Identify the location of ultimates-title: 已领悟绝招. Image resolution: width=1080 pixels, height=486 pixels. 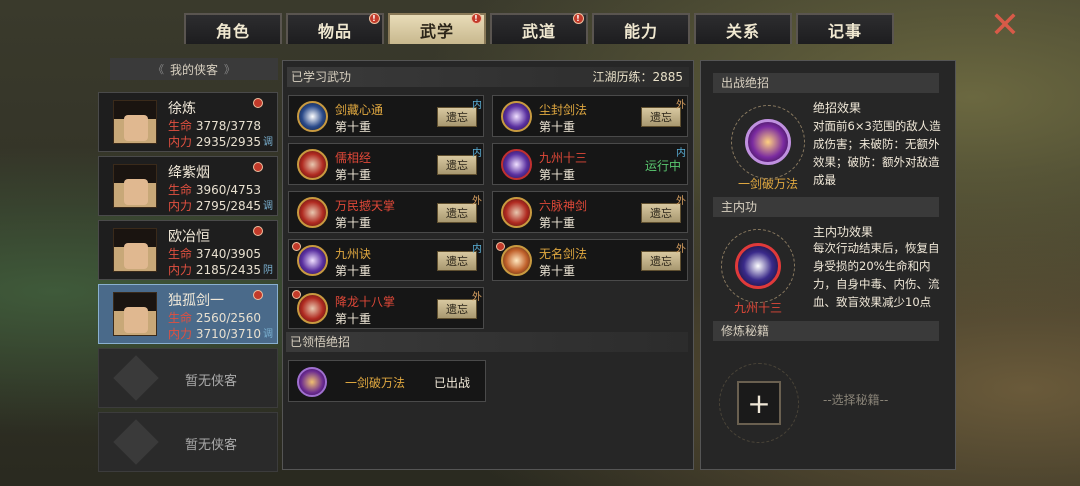
(320, 342).